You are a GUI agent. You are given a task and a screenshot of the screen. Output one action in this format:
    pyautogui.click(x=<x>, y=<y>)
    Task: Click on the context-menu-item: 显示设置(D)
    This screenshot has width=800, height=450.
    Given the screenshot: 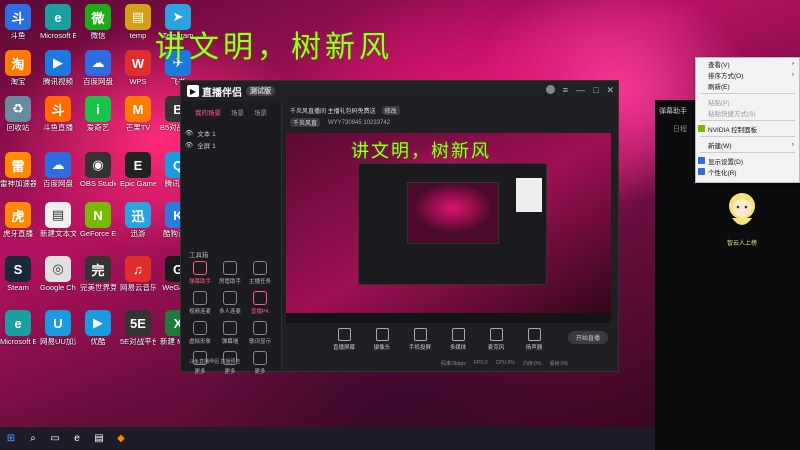 What is the action you would take?
    pyautogui.click(x=747, y=160)
    